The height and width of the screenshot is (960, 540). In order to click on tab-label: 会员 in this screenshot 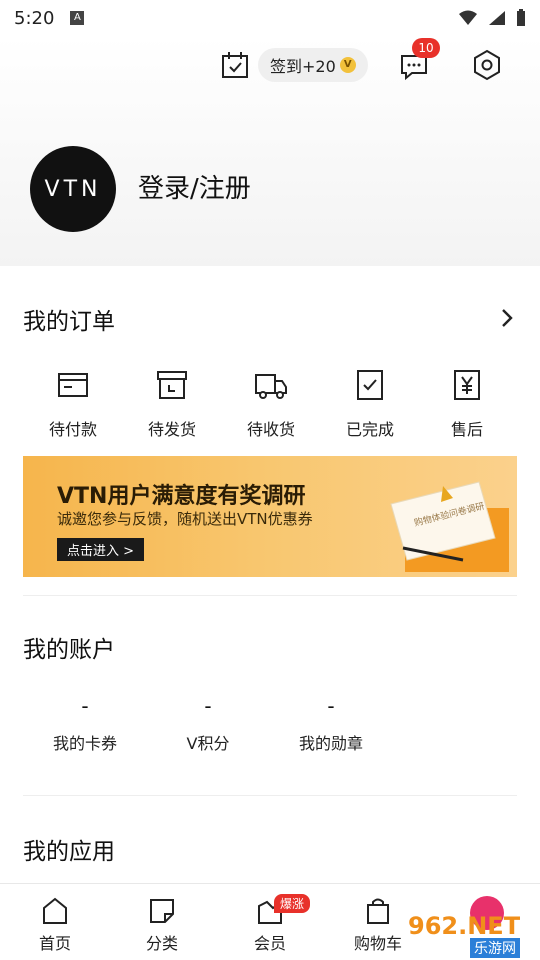, I will do `click(269, 943)`.